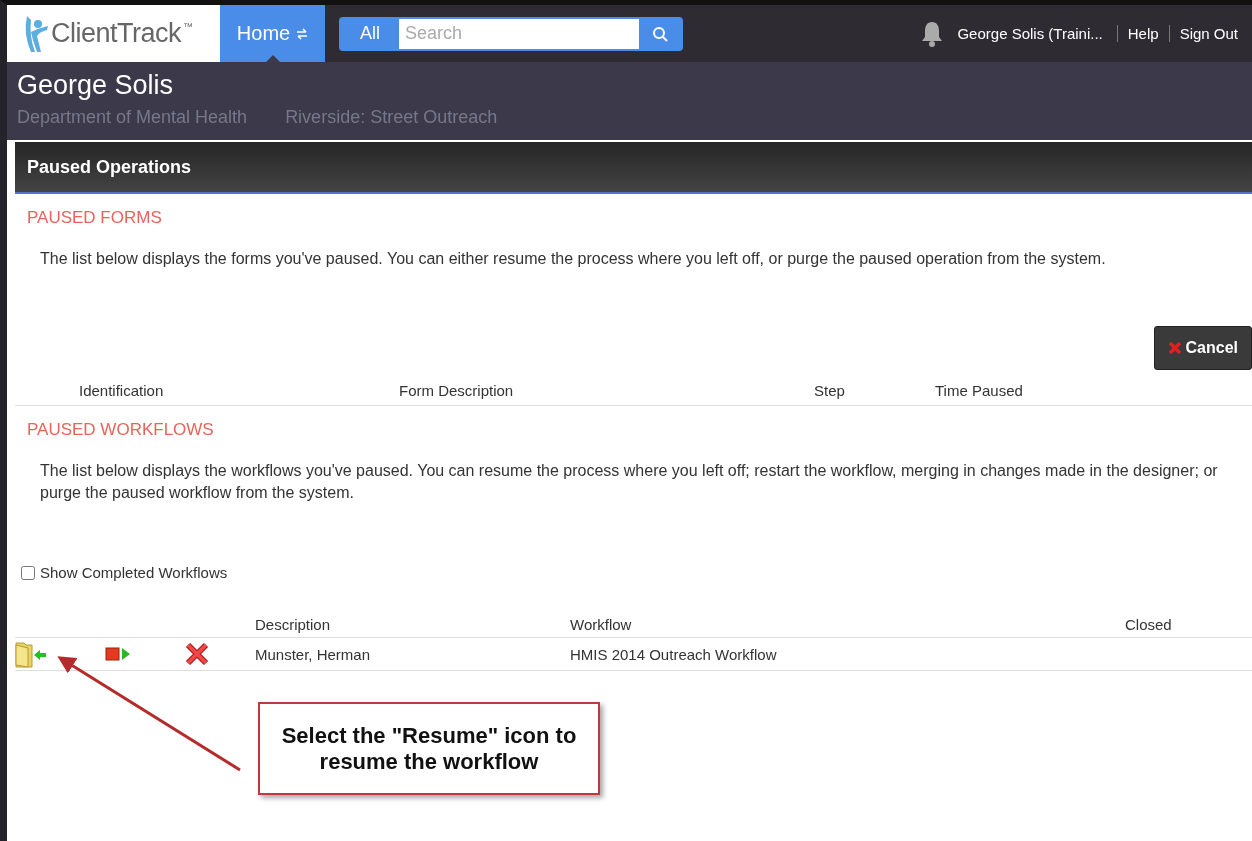 Image resolution: width=1252 pixels, height=841 pixels. I want to click on section-heading: PAUSED FORMS, so click(94, 217).